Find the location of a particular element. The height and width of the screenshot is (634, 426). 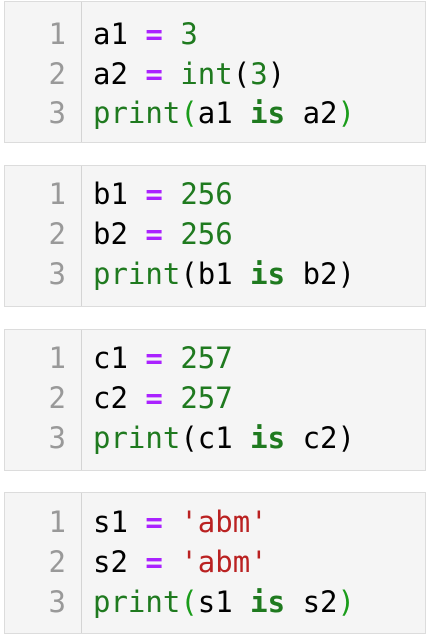

code-line: print(a1 is a2) is located at coordinates (224, 113).